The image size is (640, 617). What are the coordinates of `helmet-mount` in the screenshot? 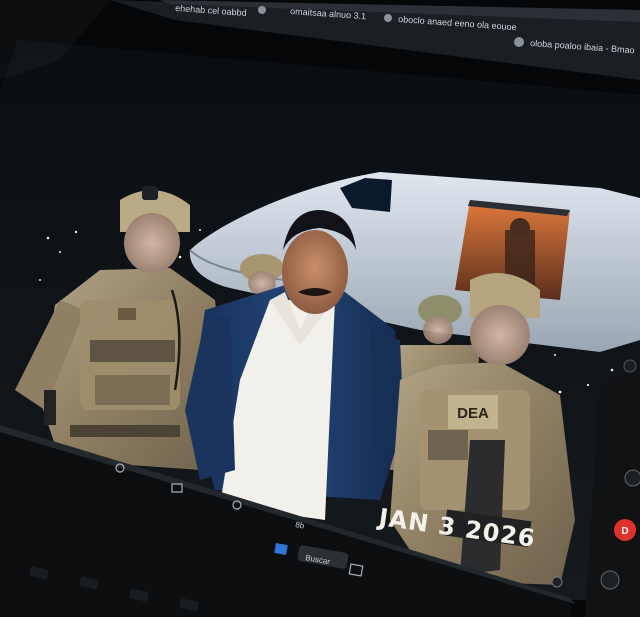 It's located at (150, 193).